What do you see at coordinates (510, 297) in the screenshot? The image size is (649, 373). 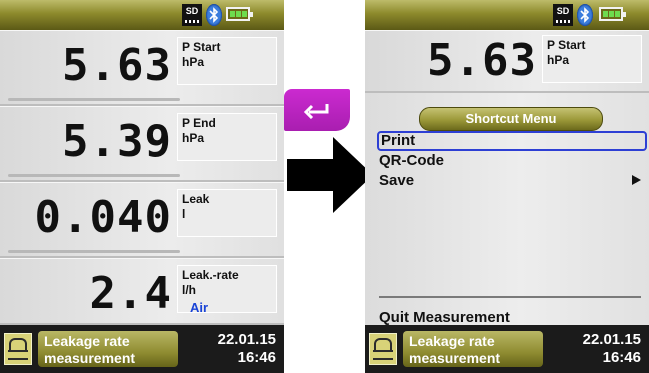 I see `menu-divider` at bounding box center [510, 297].